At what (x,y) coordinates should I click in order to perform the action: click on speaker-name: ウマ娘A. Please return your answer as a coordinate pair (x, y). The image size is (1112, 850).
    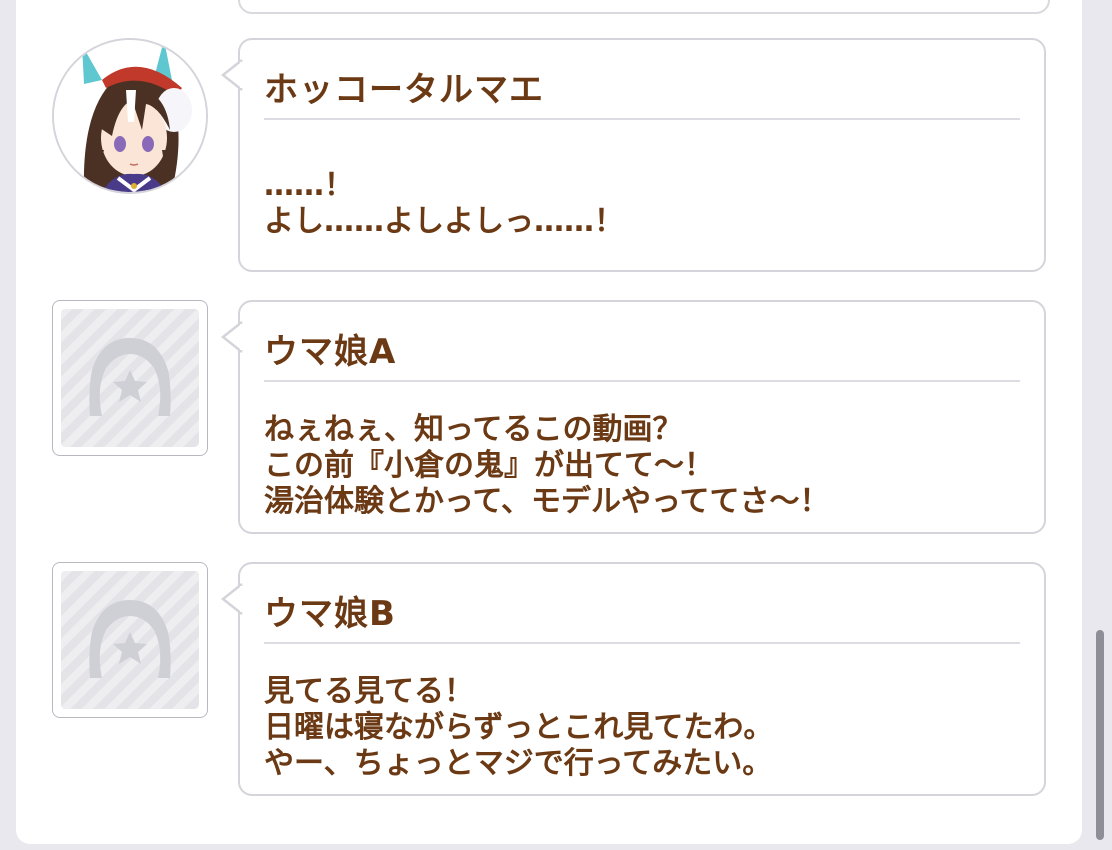
    Looking at the image, I should click on (330, 352).